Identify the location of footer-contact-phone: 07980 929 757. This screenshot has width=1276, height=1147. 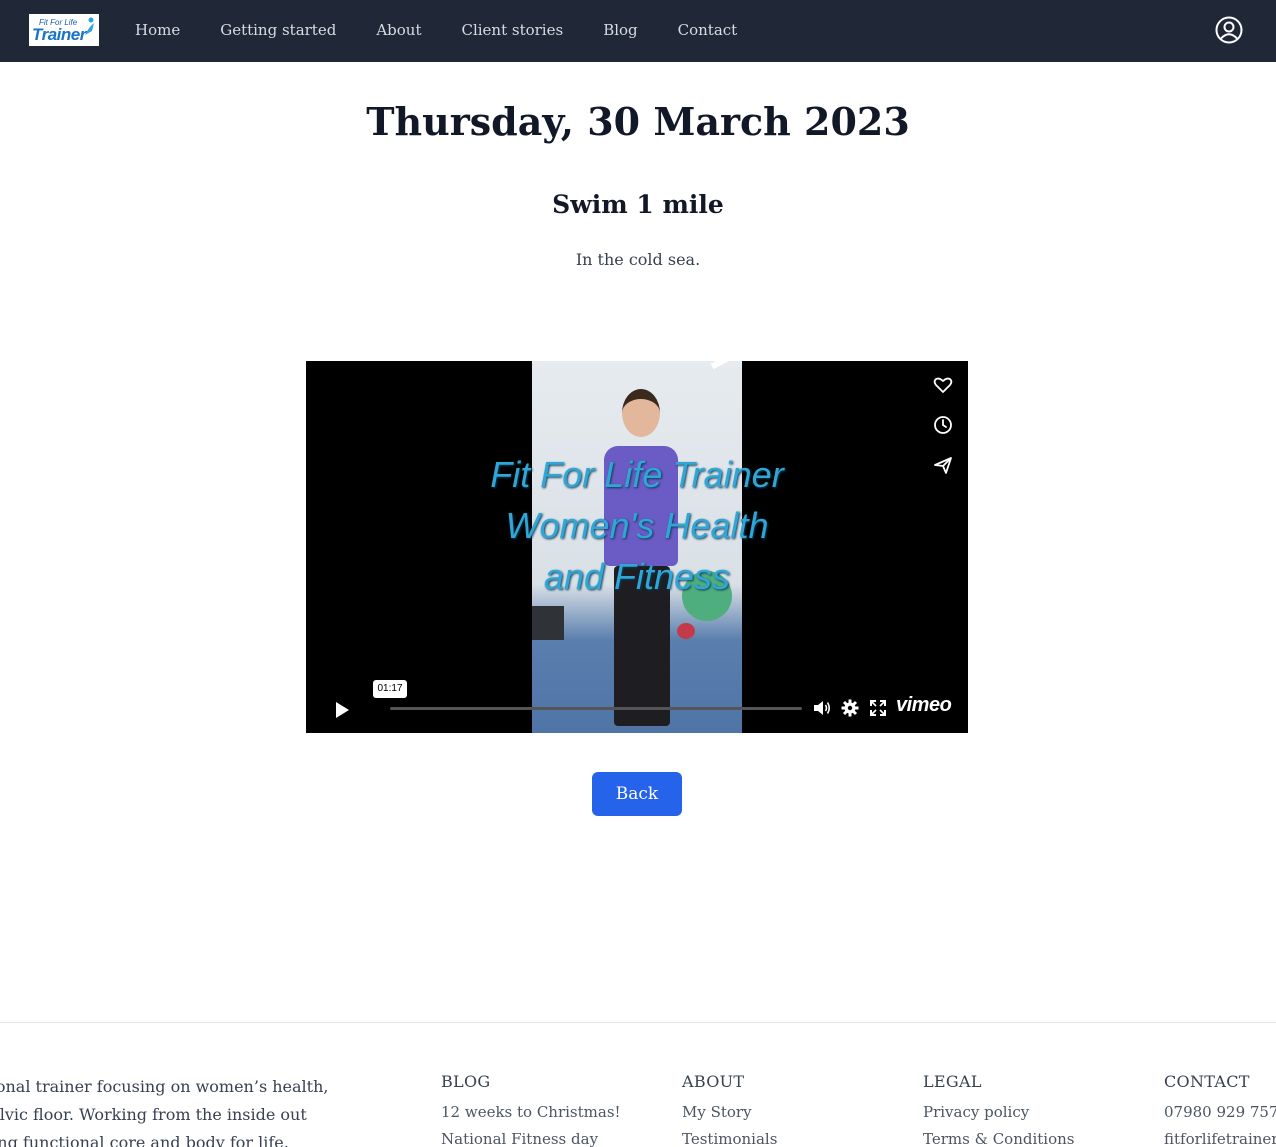
(1220, 1112).